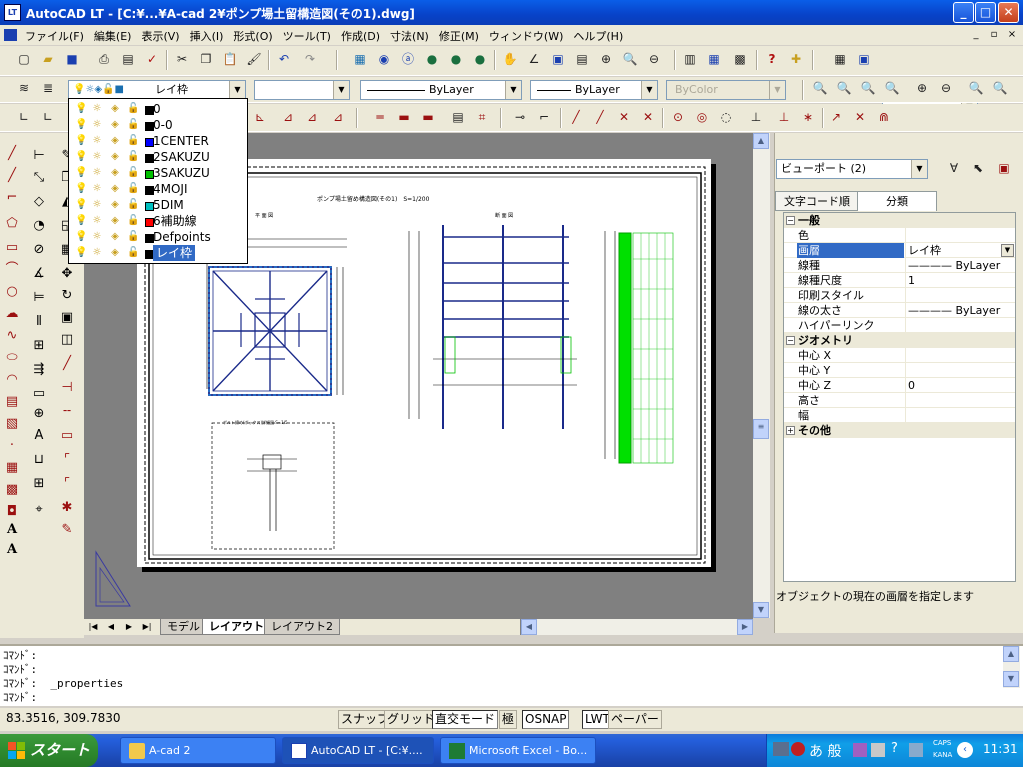 This screenshot has height=767, width=1023. What do you see at coordinates (781, 749) in the screenshot?
I see `keyboard-icon` at bounding box center [781, 749].